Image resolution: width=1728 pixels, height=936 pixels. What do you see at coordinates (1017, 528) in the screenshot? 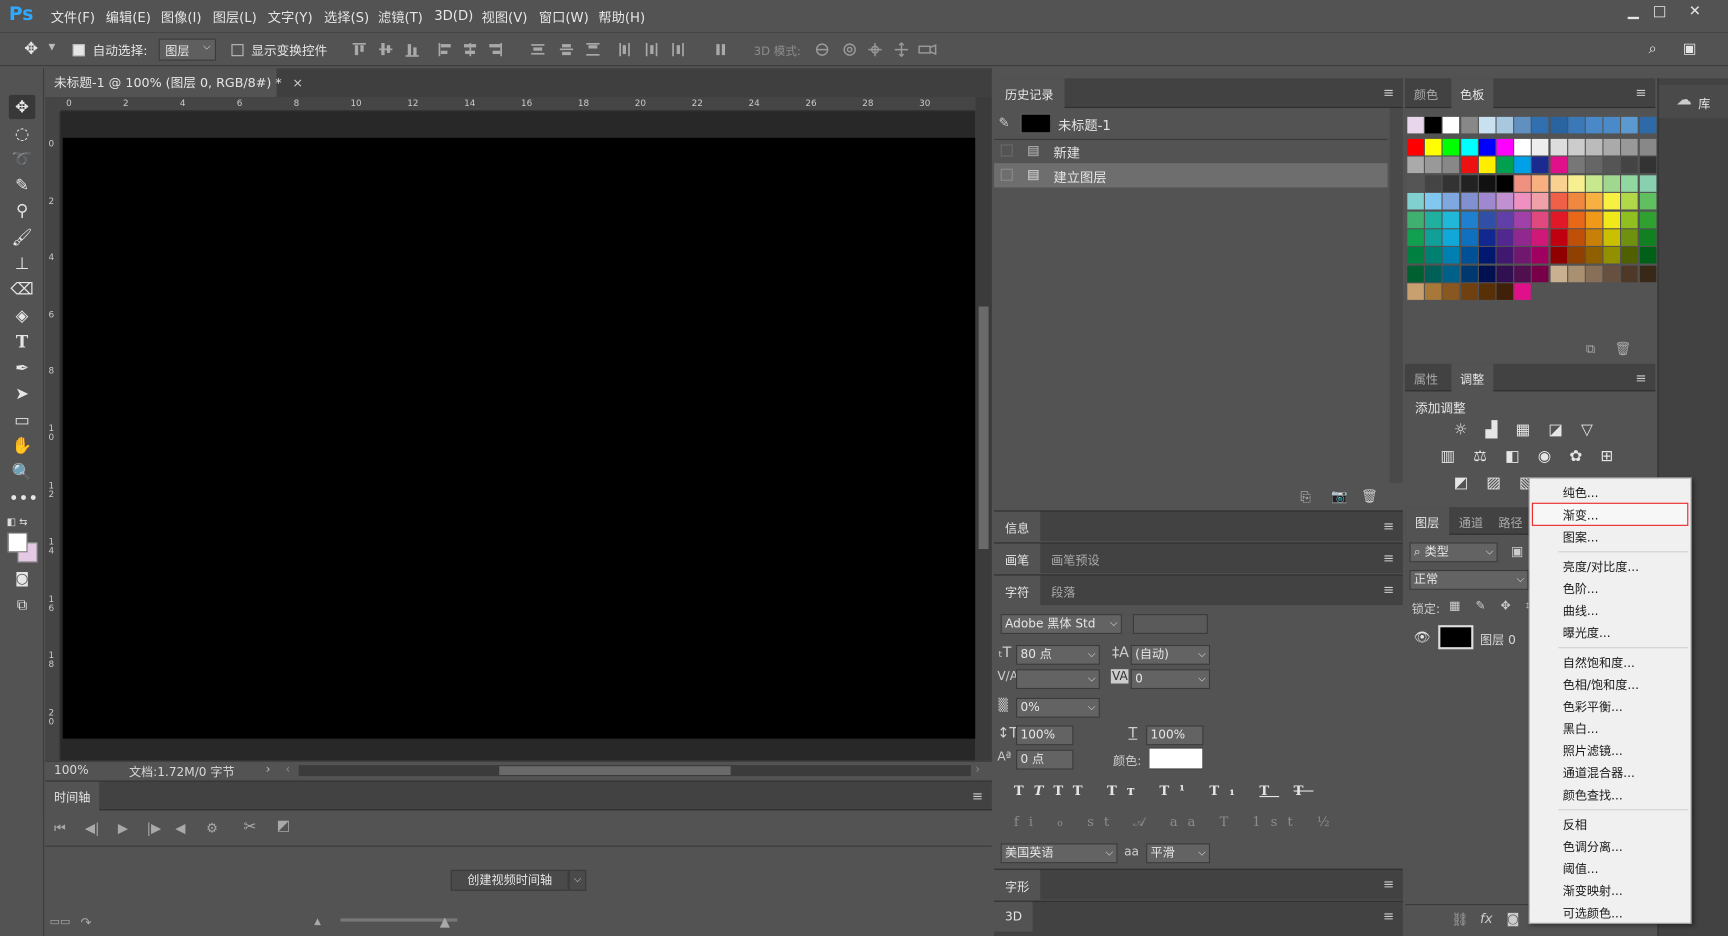
I see `tab-info: 信息` at bounding box center [1017, 528].